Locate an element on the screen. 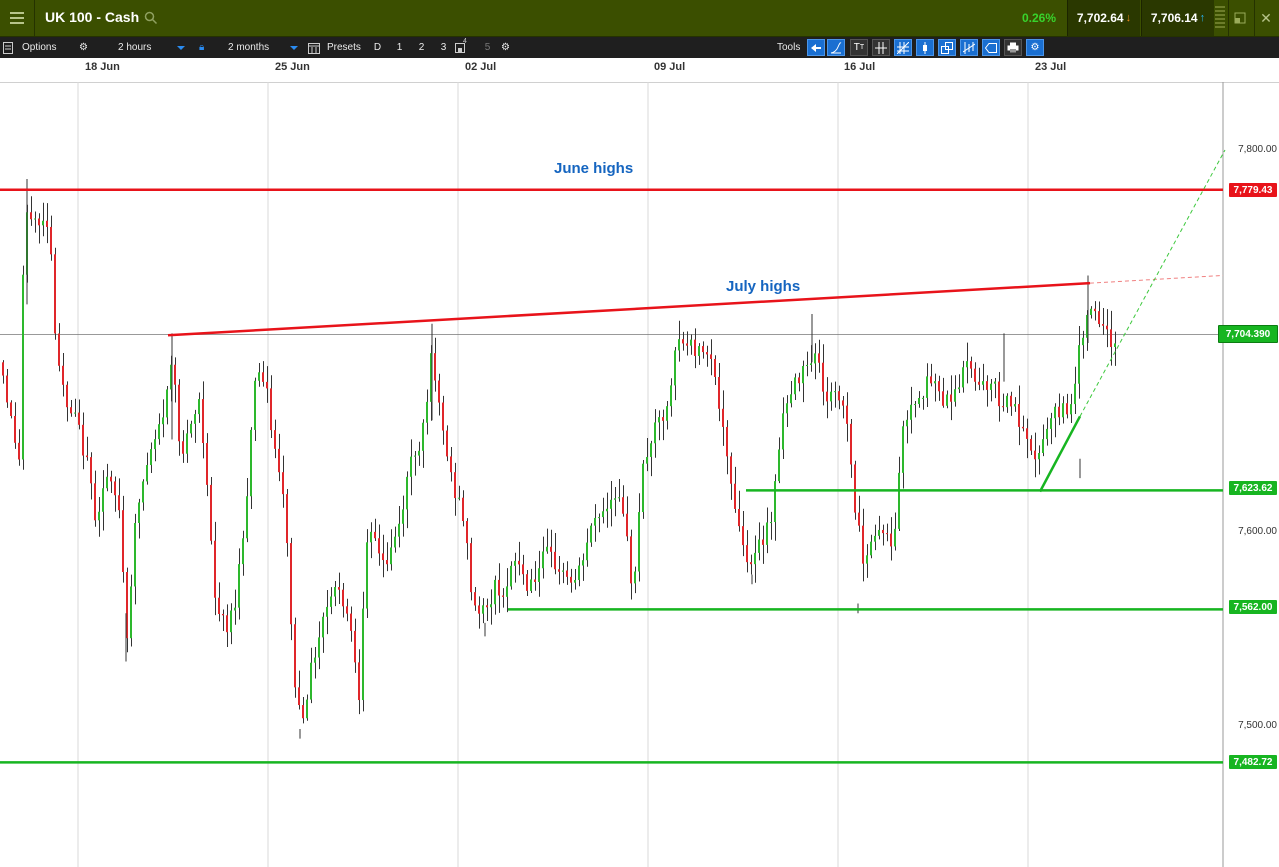  crosshair-tool-icon is located at coordinates (881, 47).